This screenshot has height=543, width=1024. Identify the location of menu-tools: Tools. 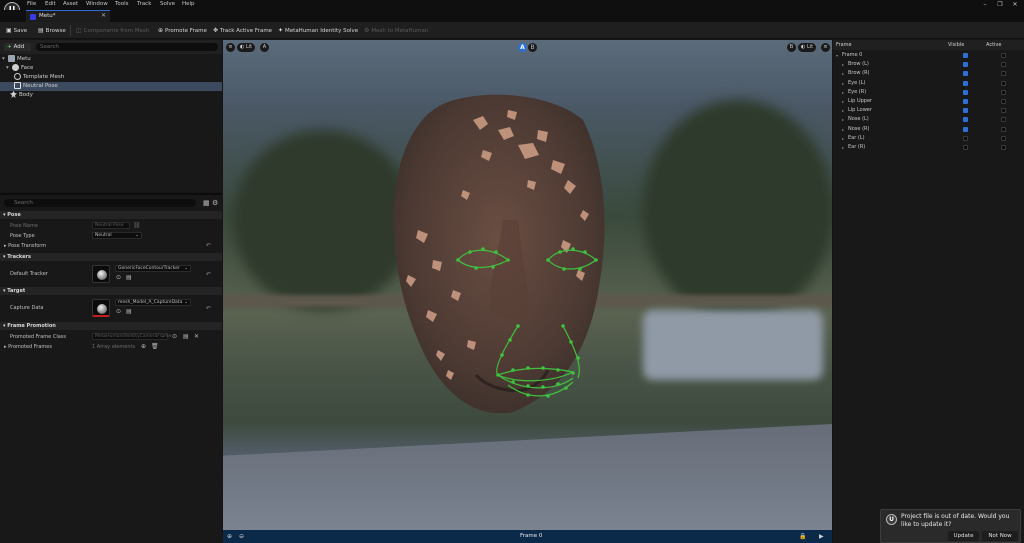
(122, 4).